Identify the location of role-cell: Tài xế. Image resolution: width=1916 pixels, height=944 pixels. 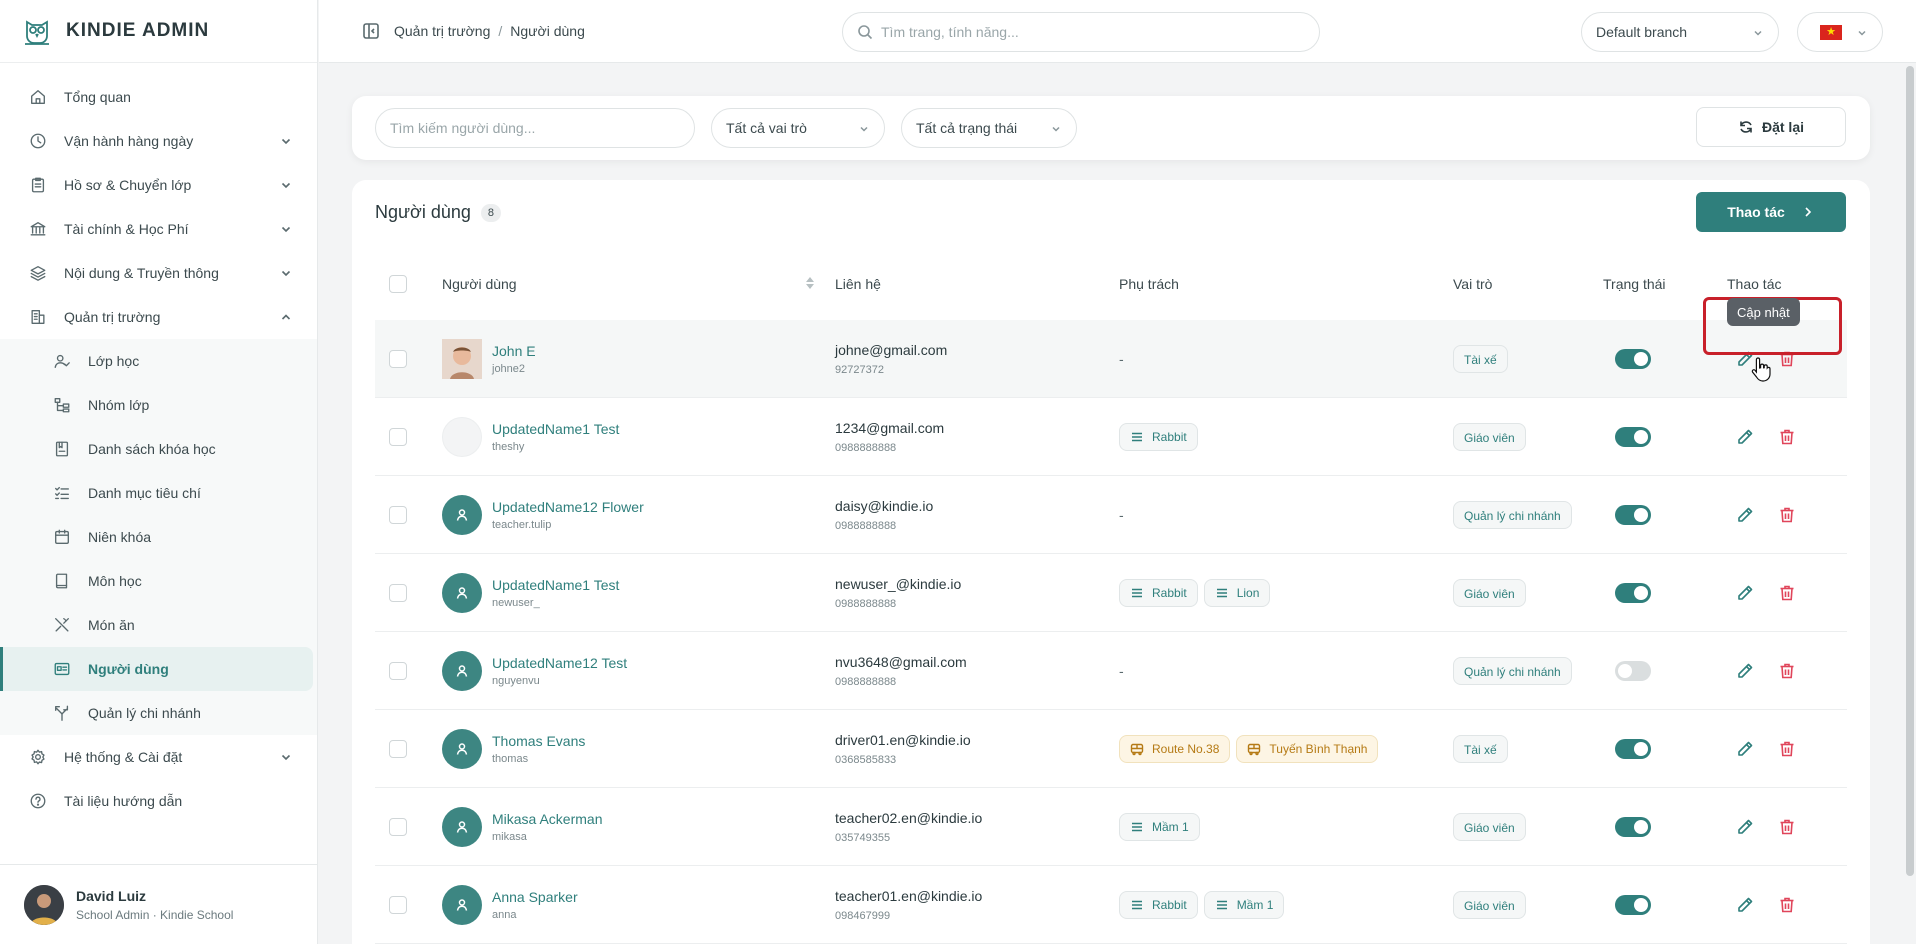
(1528, 358).